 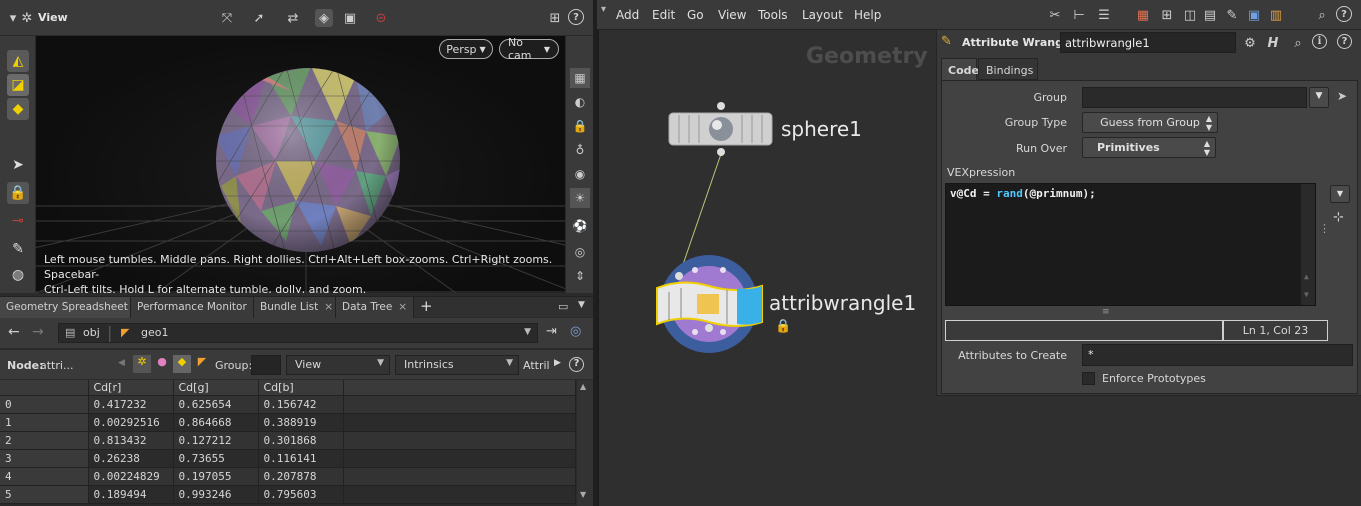 What do you see at coordinates (1298, 43) in the screenshot?
I see `search-icon: ⌕` at bounding box center [1298, 43].